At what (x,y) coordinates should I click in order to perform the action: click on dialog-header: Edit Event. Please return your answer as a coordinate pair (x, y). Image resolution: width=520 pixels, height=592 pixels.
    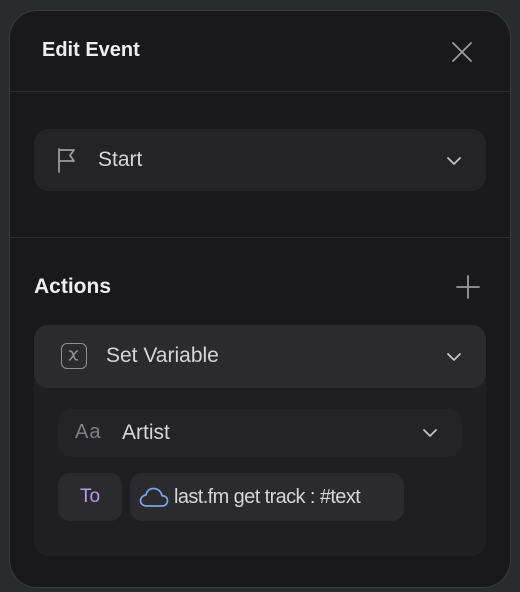
    Looking at the image, I should click on (260, 51).